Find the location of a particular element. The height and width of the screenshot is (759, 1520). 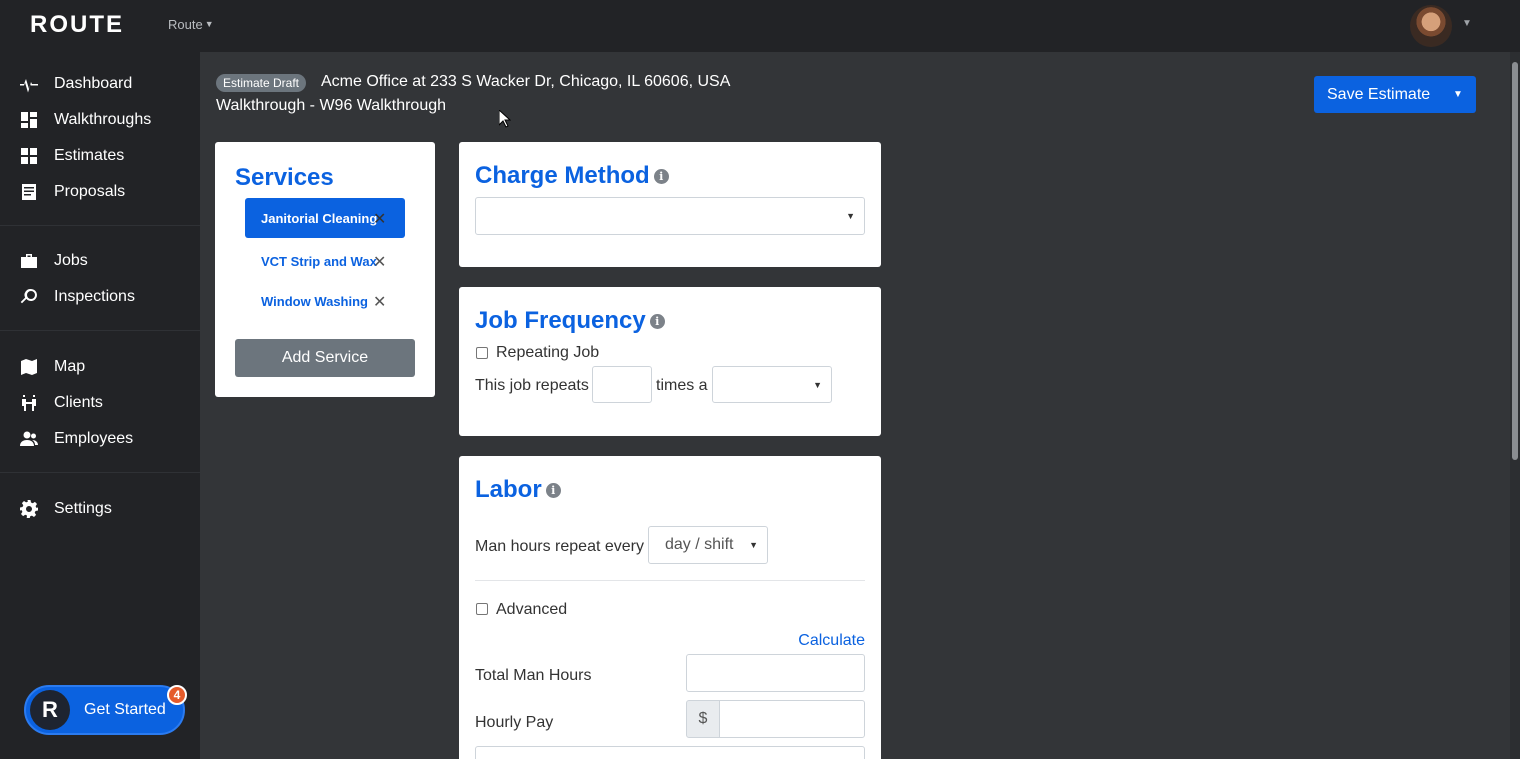

save-estimate-button: Save Estimate ▼ is located at coordinates (1395, 94).